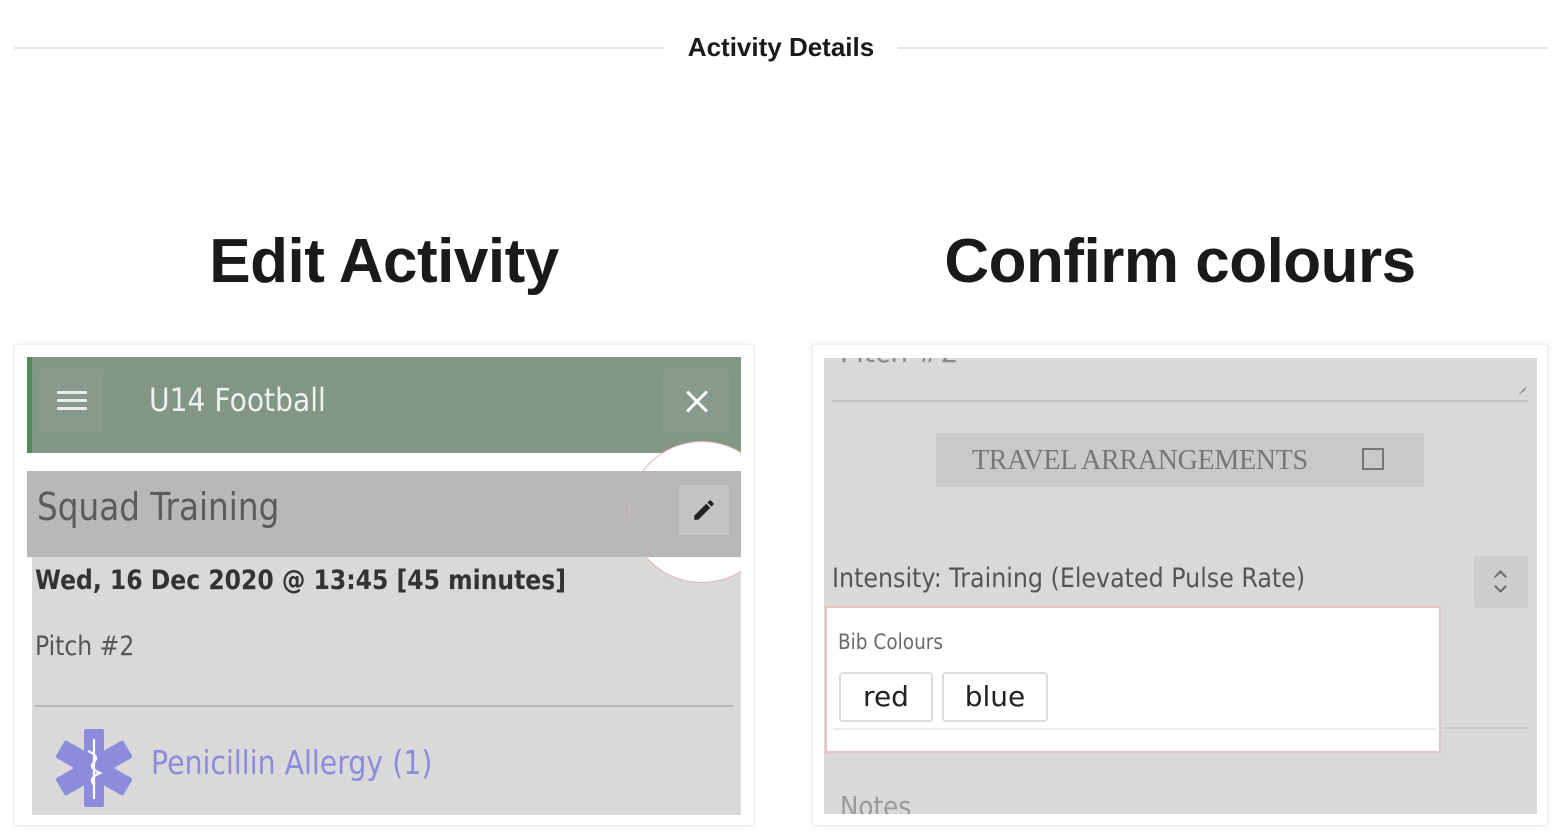 The width and height of the screenshot is (1566, 838). I want to click on activity-datetime: Wed, 16 Dec 2020 @ 13:45 [45 minutes], so click(300, 580).